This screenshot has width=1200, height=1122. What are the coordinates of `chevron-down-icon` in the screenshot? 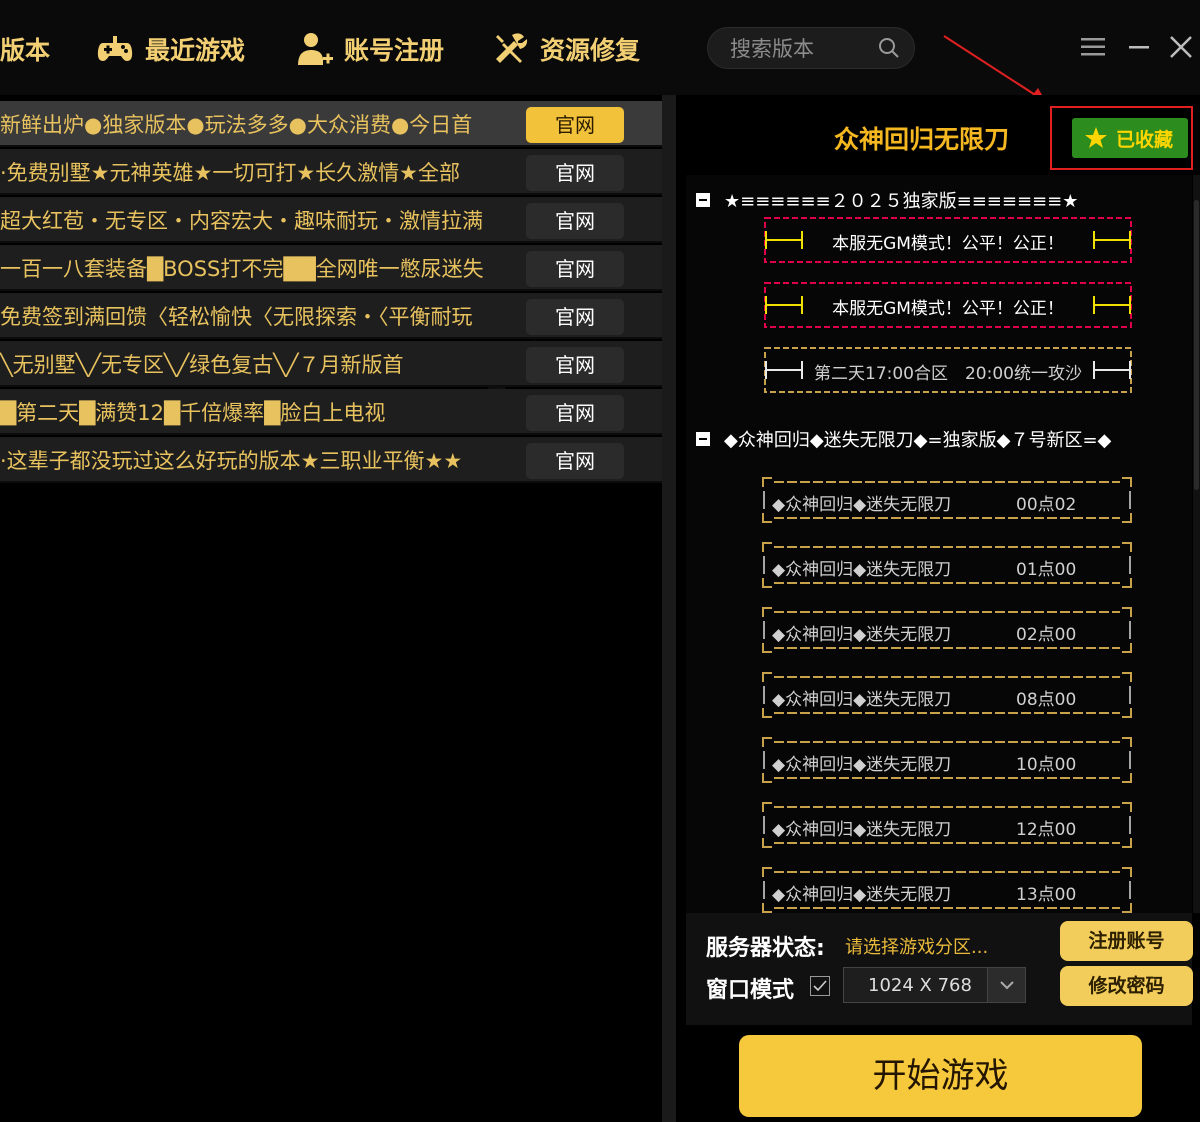 It's located at (1007, 985).